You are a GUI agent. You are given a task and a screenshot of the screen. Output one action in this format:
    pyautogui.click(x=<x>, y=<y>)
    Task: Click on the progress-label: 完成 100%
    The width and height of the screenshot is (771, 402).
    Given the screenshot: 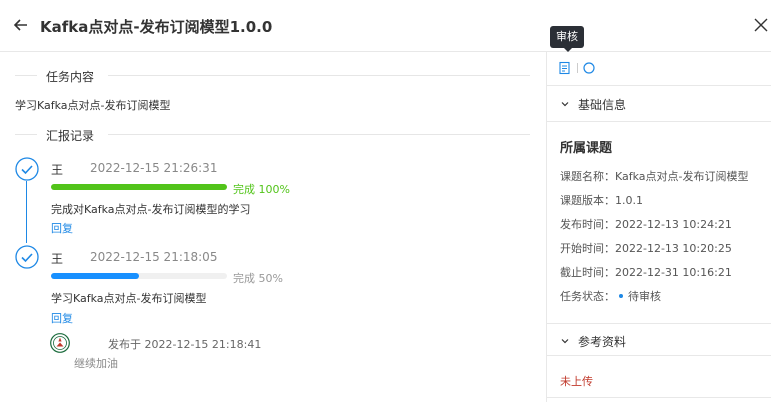 What is the action you would take?
    pyautogui.click(x=261, y=189)
    